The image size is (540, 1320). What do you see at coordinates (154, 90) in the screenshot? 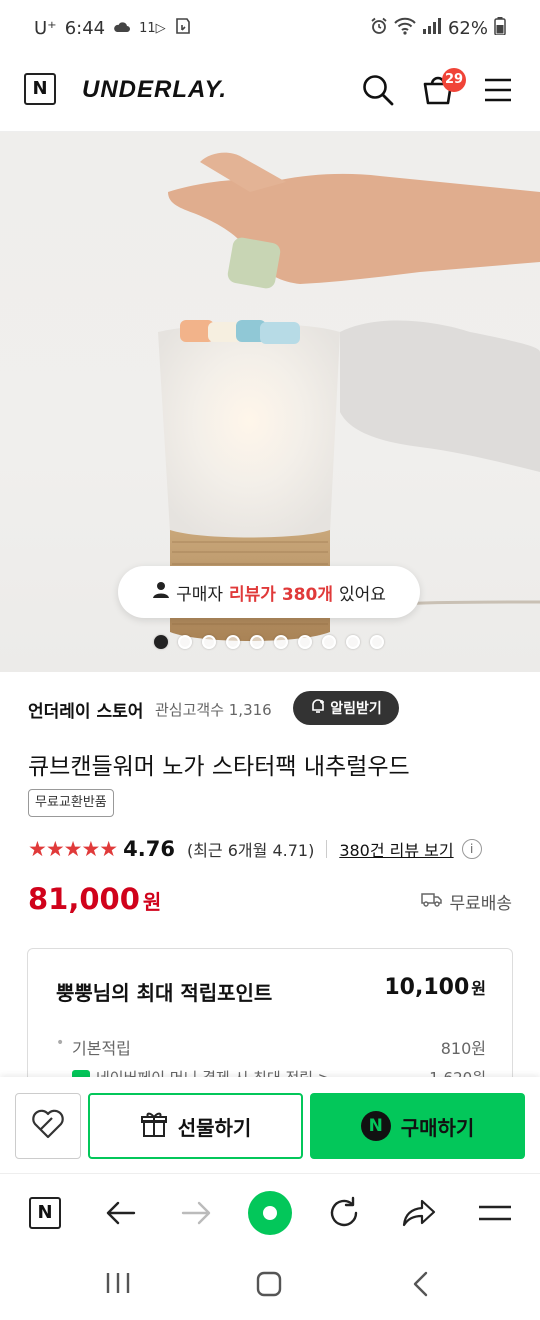
I see `store-brand-logo: UNDERLAY.` at bounding box center [154, 90].